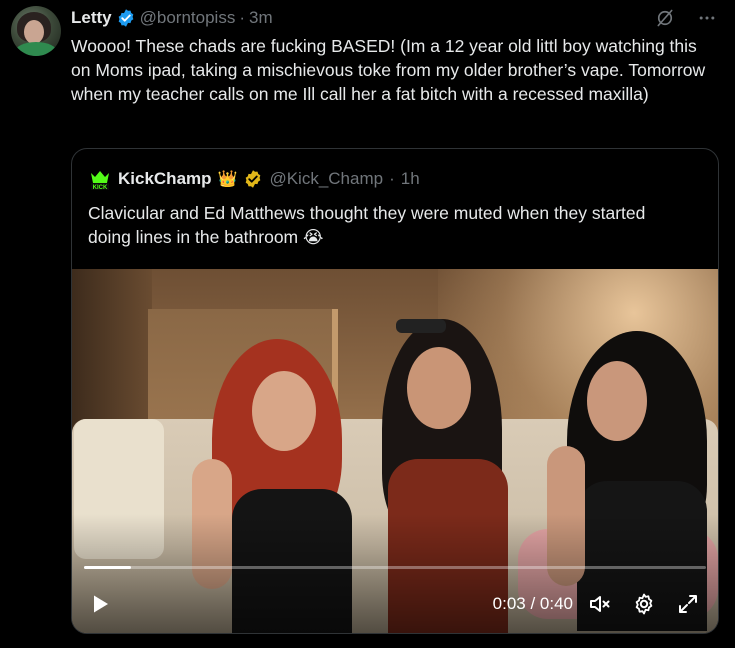  I want to click on verified-blue-badge-icon, so click(126, 18).